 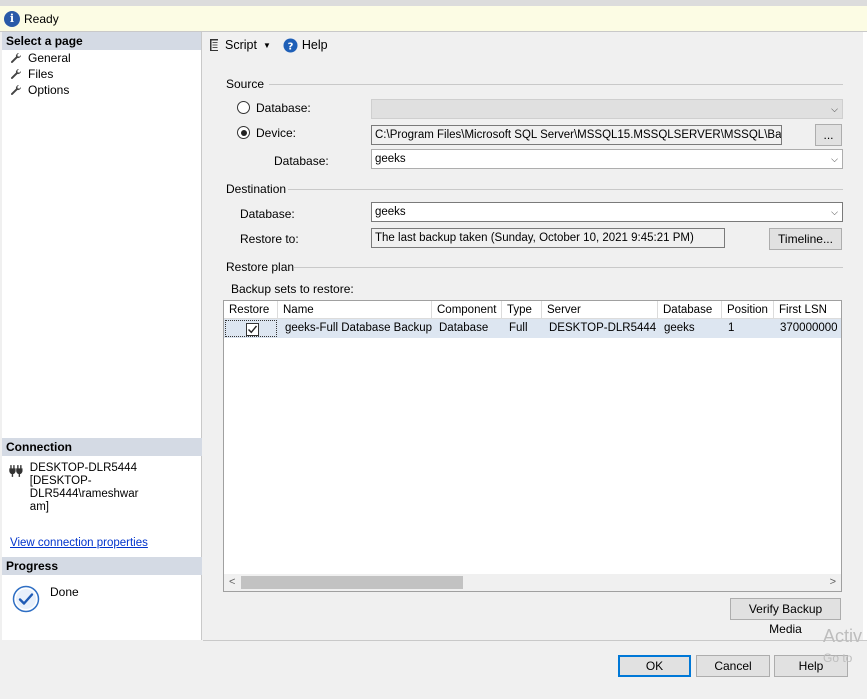 What do you see at coordinates (807, 310) in the screenshot?
I see `column-header-first-lsn: First LSN` at bounding box center [807, 310].